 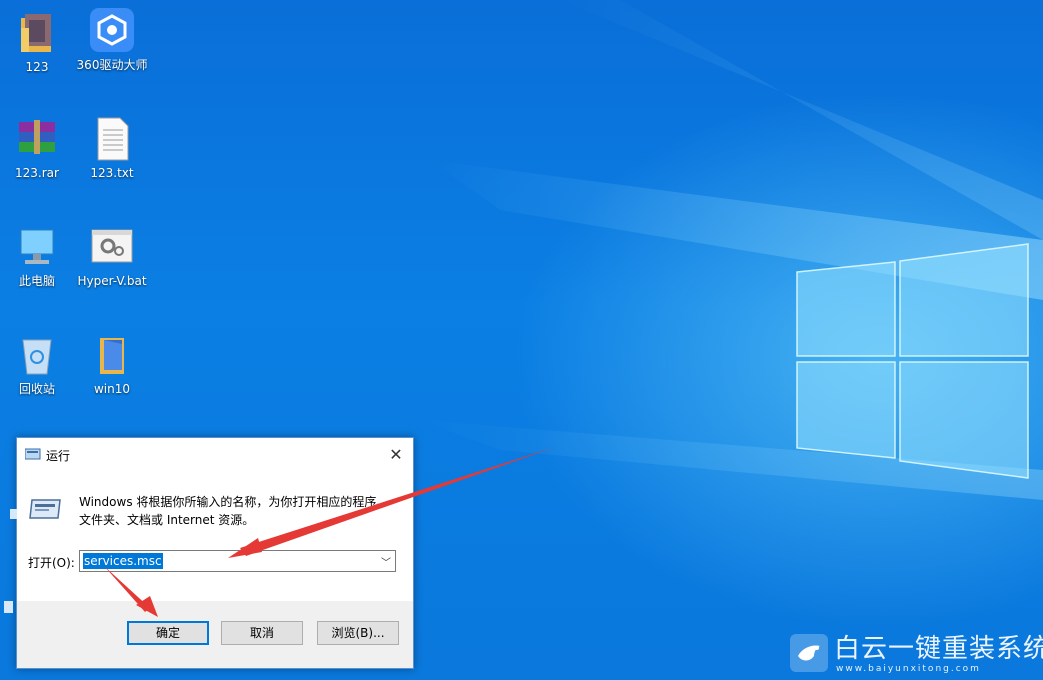 I want to click on desktop-icon-360-driver: 360驱动大师, so click(x=112, y=40).